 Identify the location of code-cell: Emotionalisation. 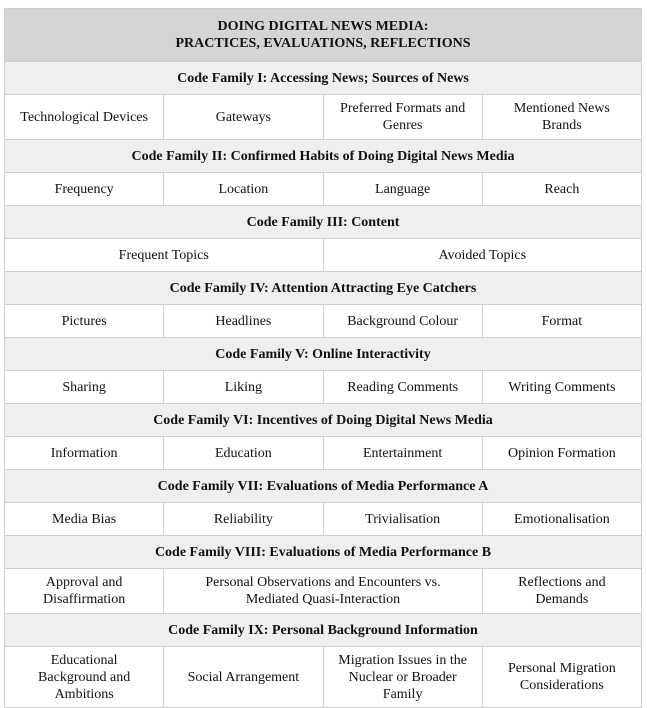
(562, 519).